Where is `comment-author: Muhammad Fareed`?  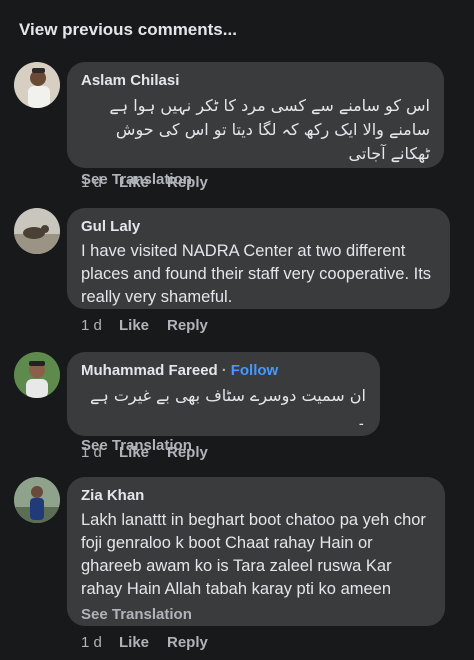
comment-author: Muhammad Fareed is located at coordinates (149, 370).